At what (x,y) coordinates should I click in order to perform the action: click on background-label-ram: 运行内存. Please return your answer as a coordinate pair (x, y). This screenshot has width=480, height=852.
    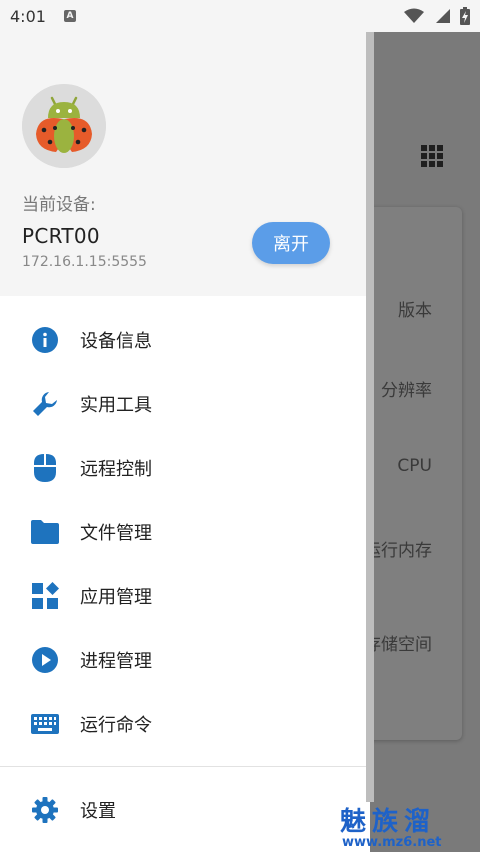
    Looking at the image, I should click on (398, 551).